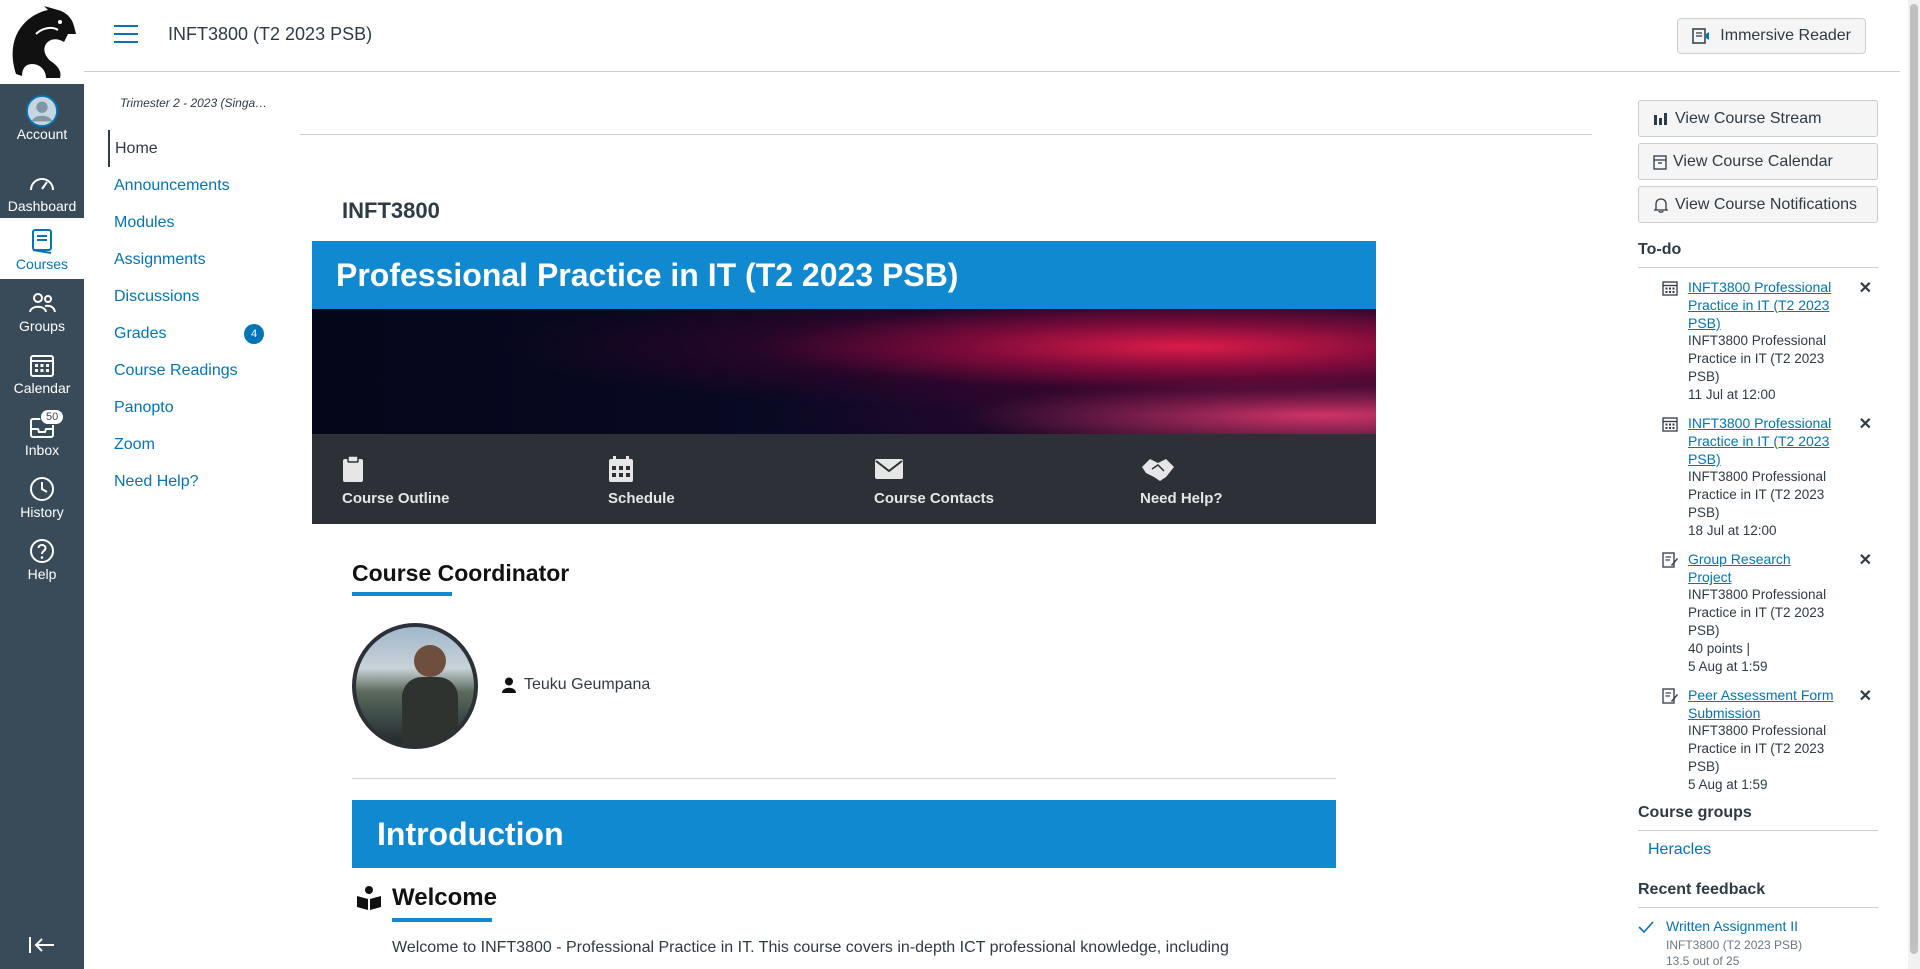 The image size is (1920, 969). What do you see at coordinates (42, 387) in the screenshot?
I see `global-nav-label: Calendar` at bounding box center [42, 387].